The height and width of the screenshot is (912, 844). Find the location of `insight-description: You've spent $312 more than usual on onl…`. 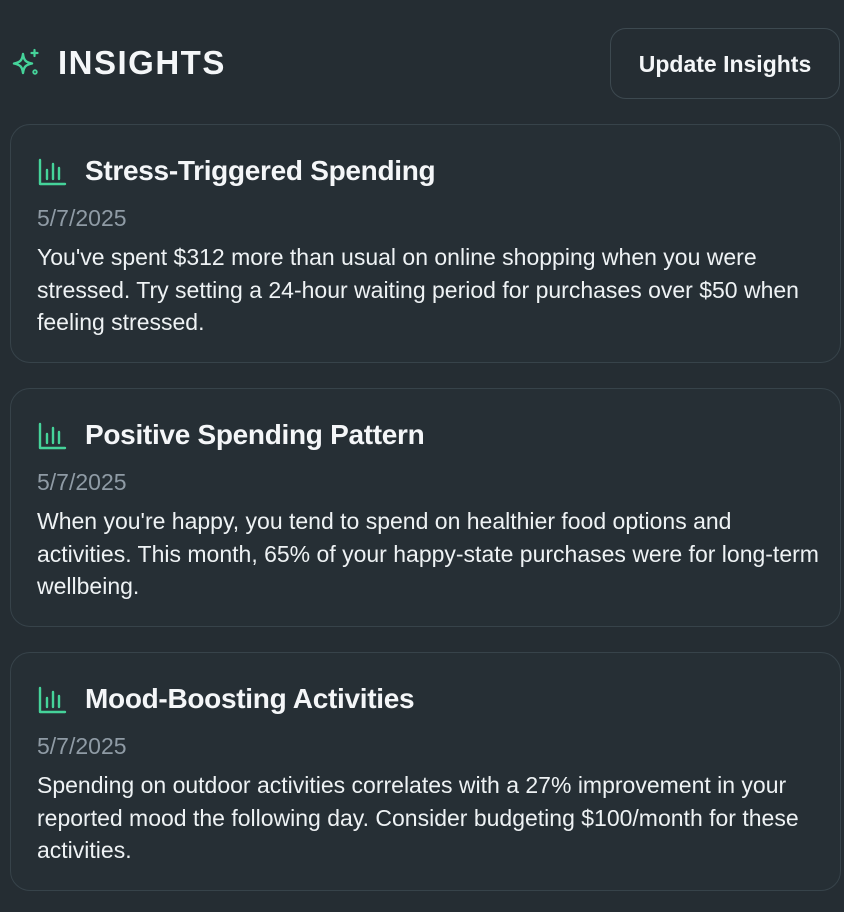

insight-description: You've spent $312 more than usual on onl… is located at coordinates (418, 289).